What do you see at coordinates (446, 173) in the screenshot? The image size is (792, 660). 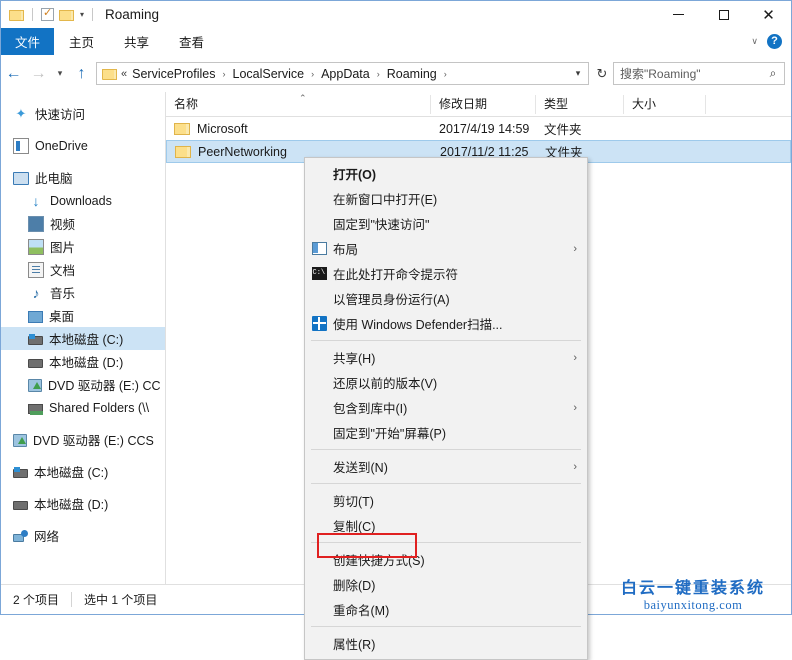 I see `menu-item-open: 打开(O)` at bounding box center [446, 173].